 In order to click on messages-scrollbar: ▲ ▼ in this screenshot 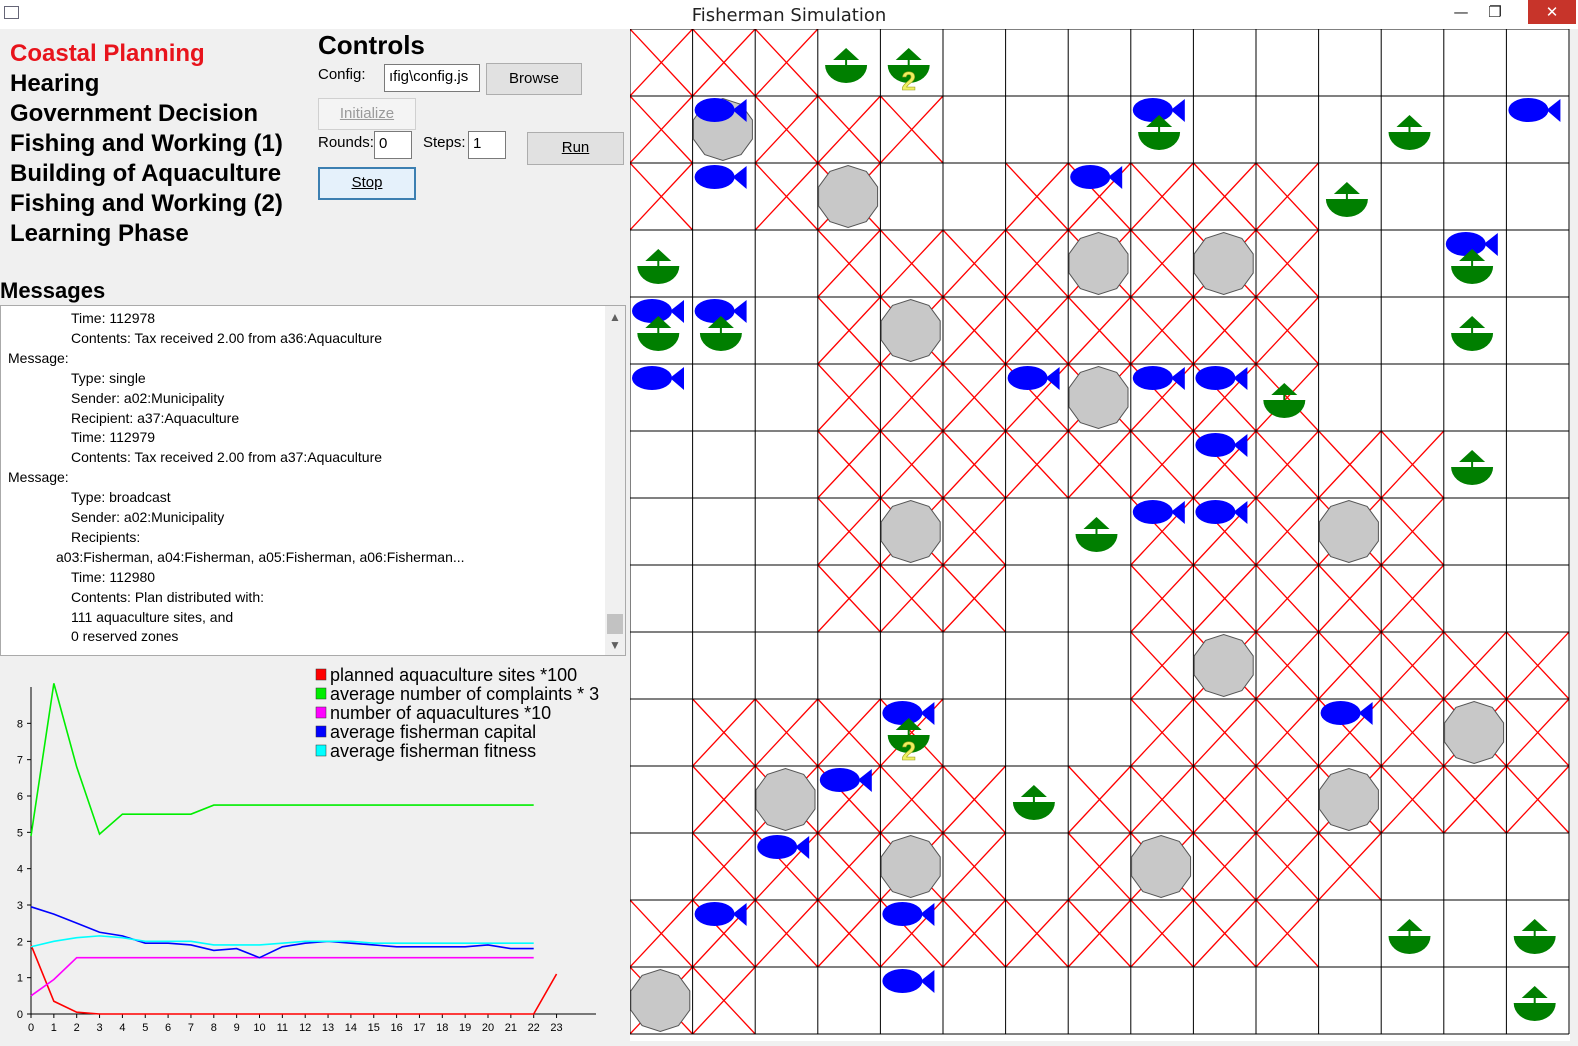, I will do `click(615, 480)`.